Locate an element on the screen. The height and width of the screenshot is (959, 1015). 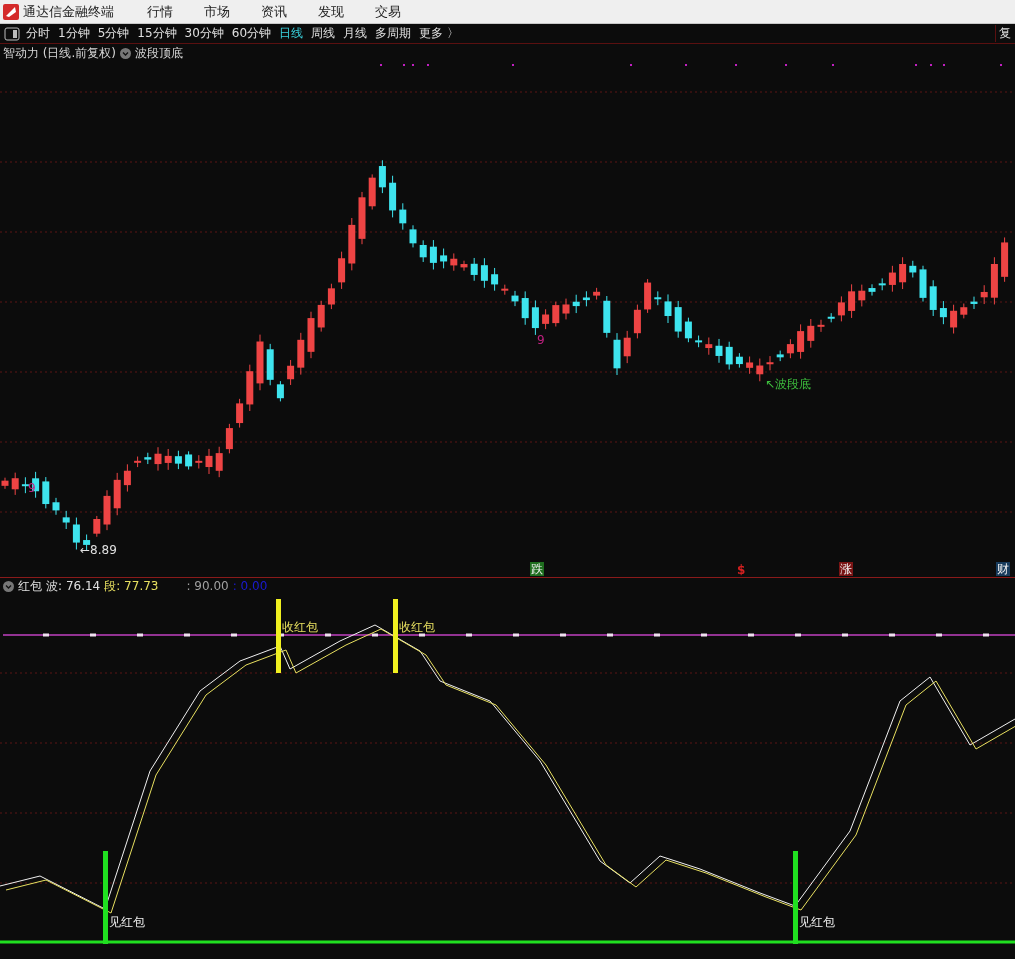
period-tab: 月线 is located at coordinates (355, 33).